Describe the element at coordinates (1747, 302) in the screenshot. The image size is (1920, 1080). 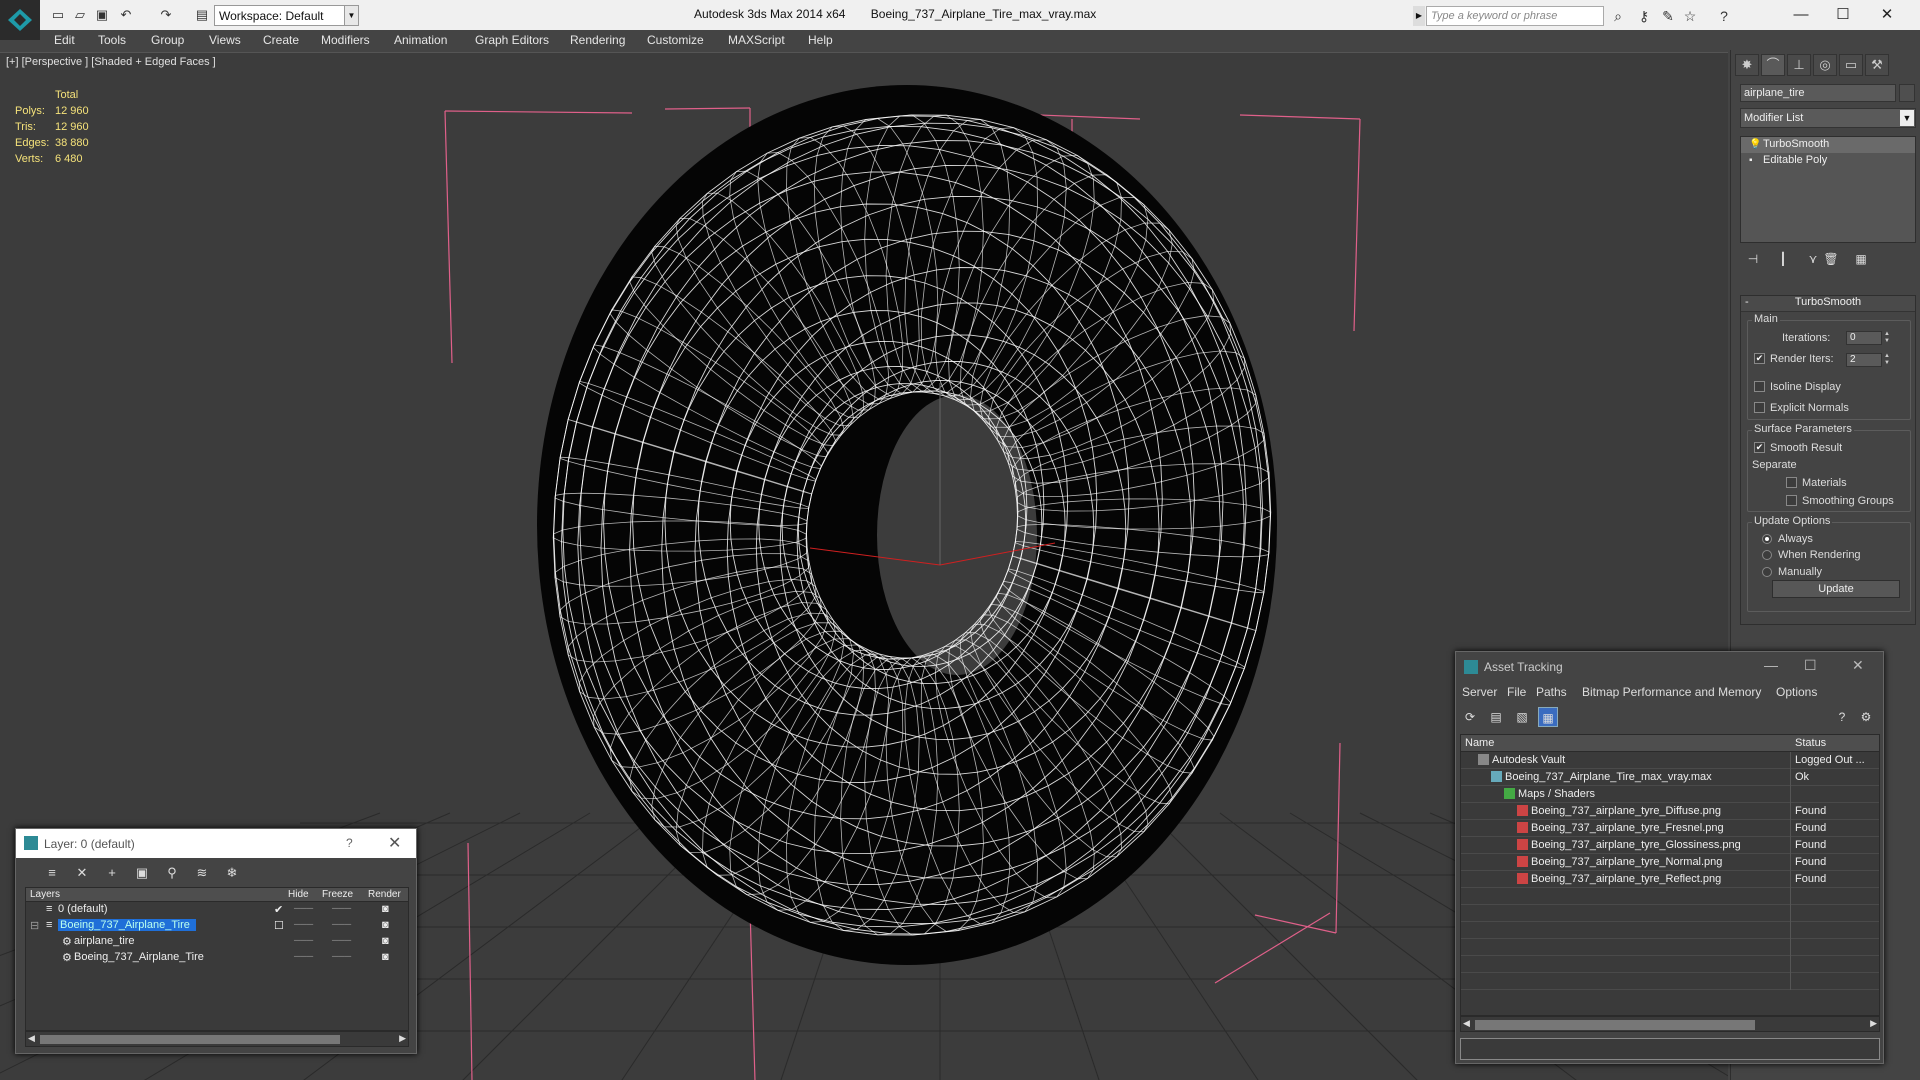
I see `collapse-icon: -` at that location.